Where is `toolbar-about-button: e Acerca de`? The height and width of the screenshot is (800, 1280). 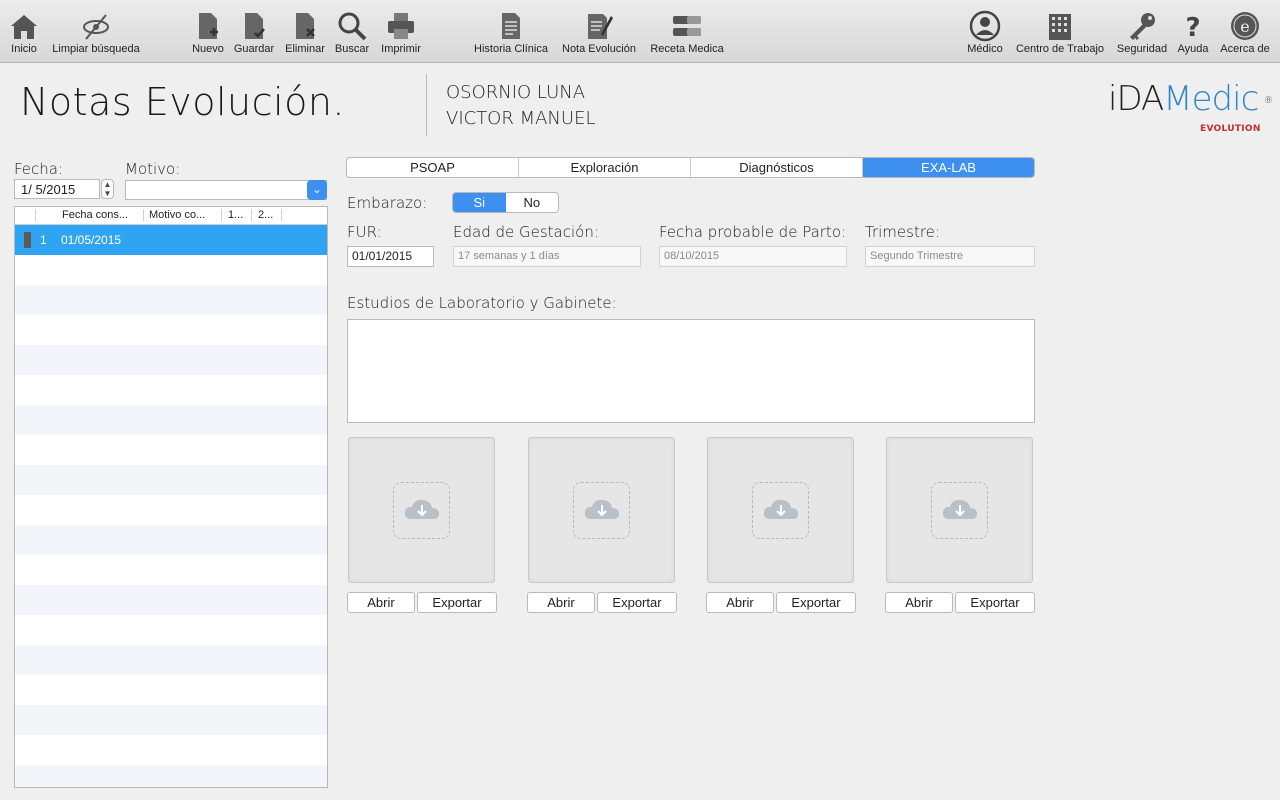
toolbar-about-button: e Acerca de is located at coordinates (1245, 31).